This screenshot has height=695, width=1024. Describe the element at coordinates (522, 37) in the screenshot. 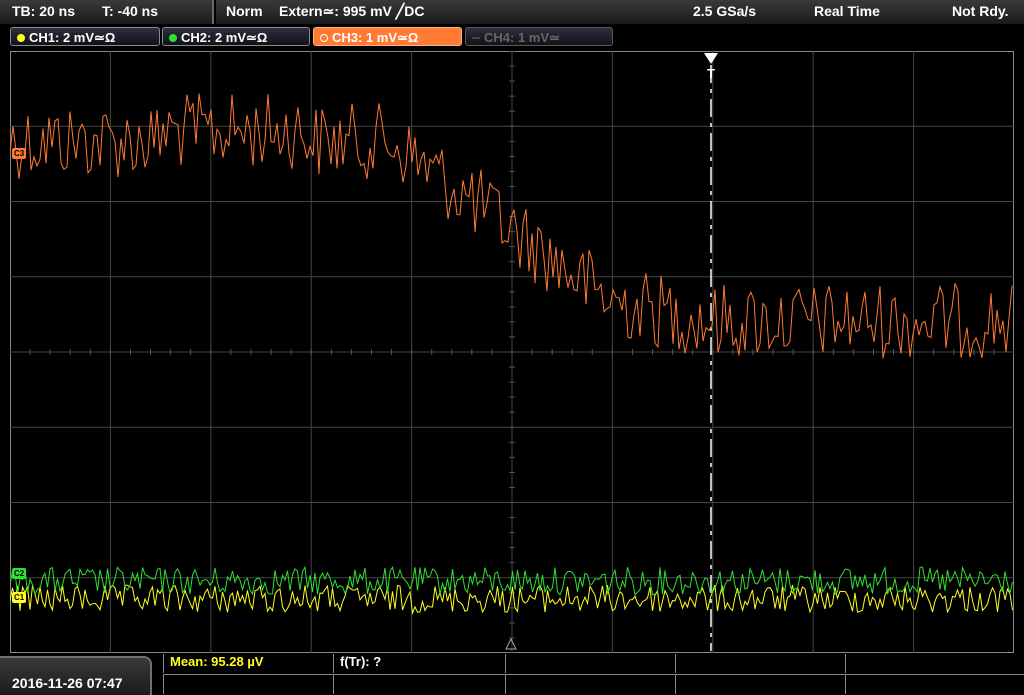

I see `ch4-label: CH4: 1 mV≃` at that location.